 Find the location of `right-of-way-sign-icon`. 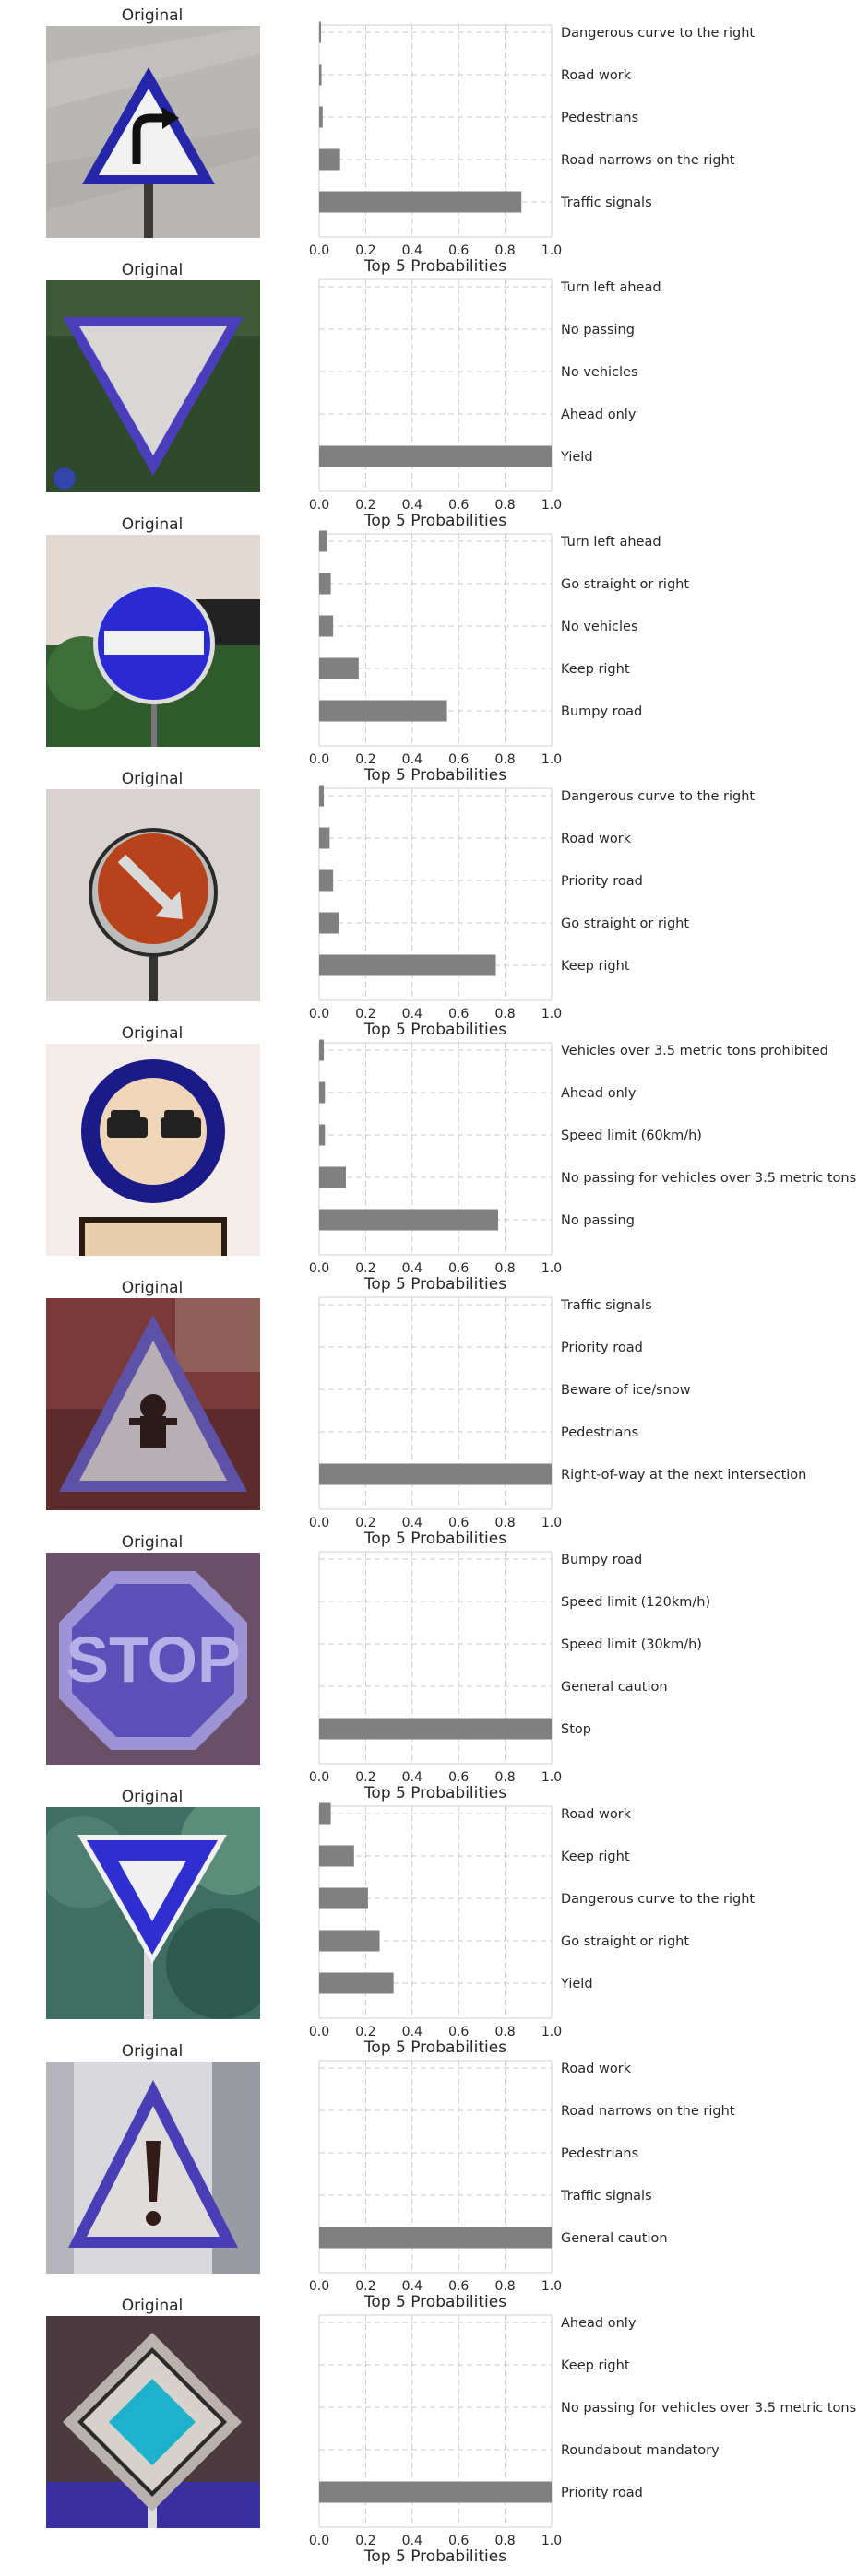

right-of-way-sign-icon is located at coordinates (153, 1404).